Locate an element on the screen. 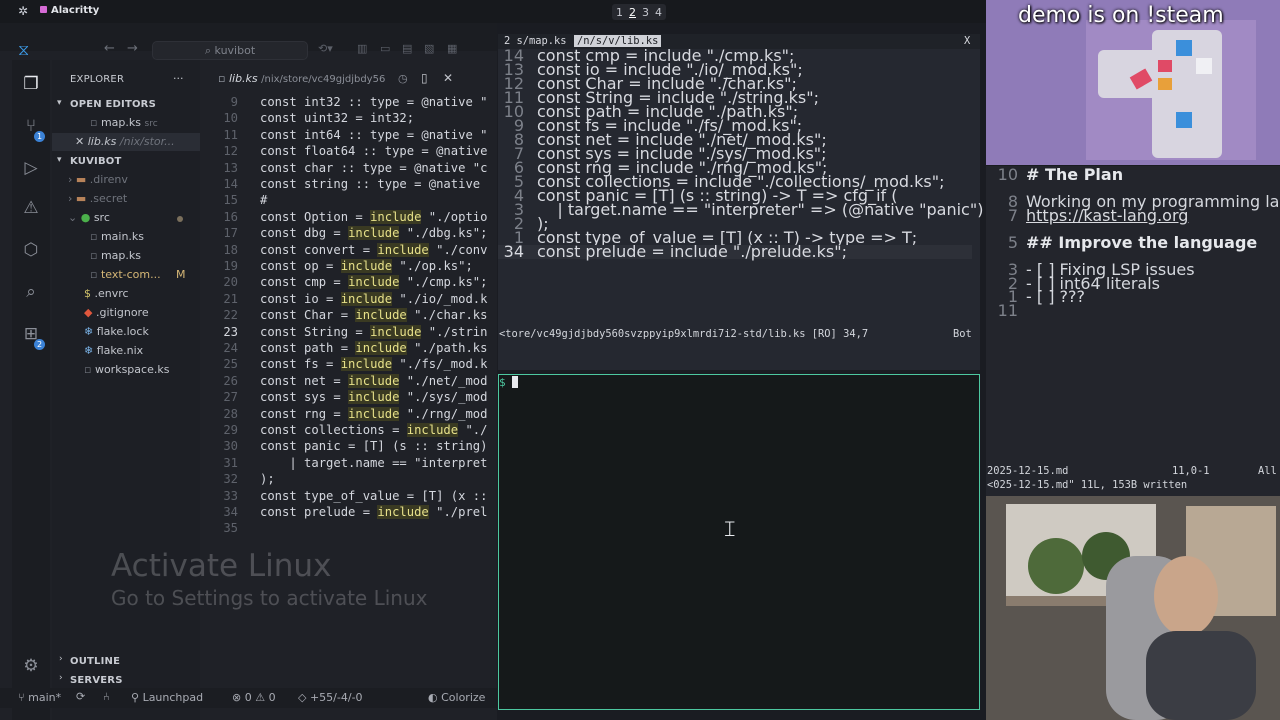 The height and width of the screenshot is (720, 1280). code-line: 34 const prelude = include "./prel is located at coordinates (343, 512).